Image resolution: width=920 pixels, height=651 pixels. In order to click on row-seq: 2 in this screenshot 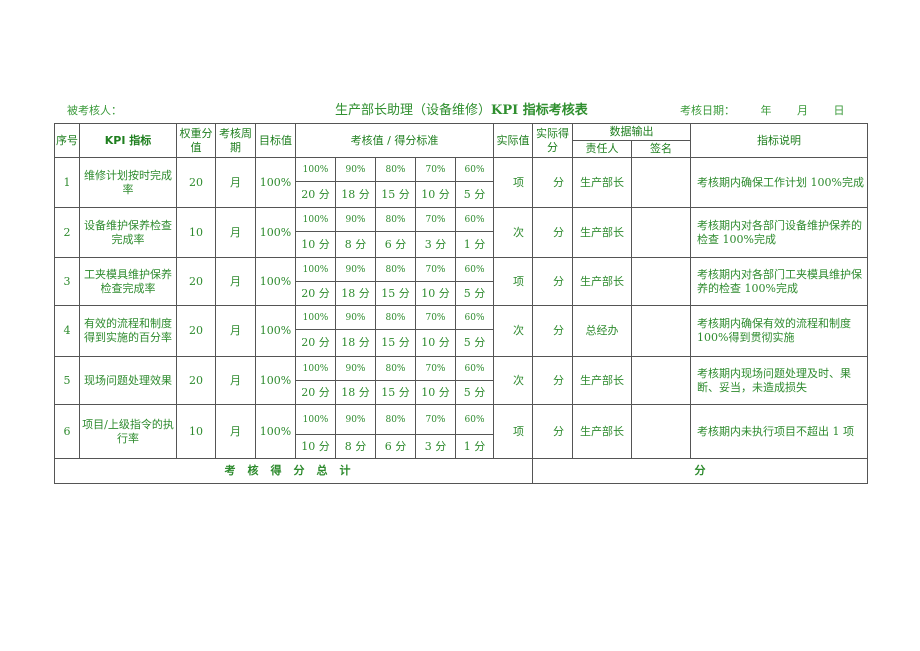, I will do `click(67, 232)`.